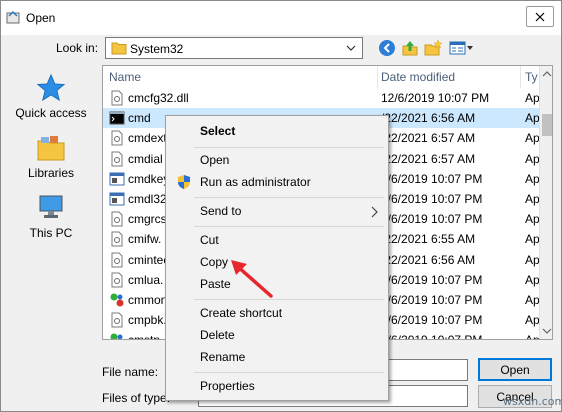  Describe the element at coordinates (130, 372) in the screenshot. I see `file-name-label: File name:` at that location.